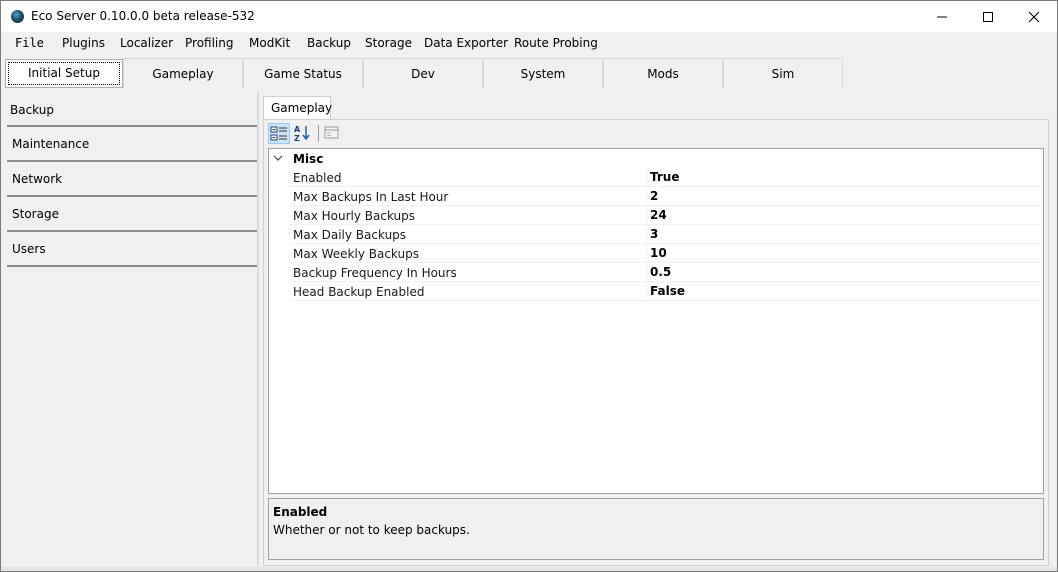 This screenshot has width=1058, height=572. I want to click on property-row-max-hourly-backups: Max Hourly Backups 24, so click(656, 215).